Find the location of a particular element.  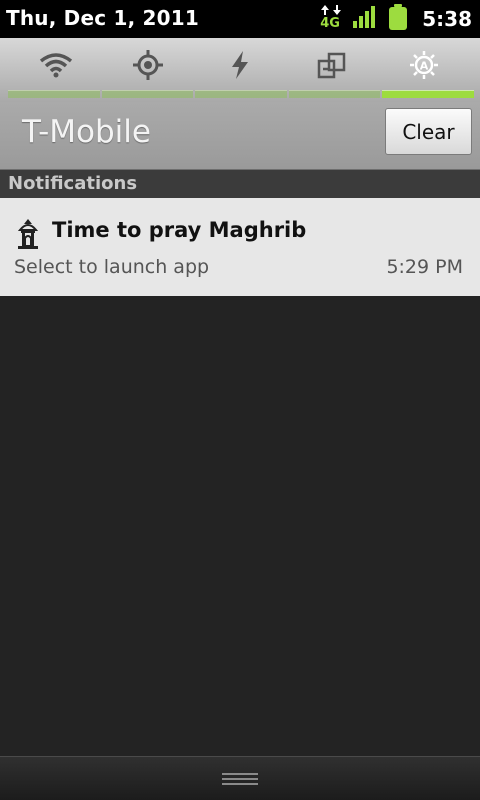

battery-icon is located at coordinates (398, 19).